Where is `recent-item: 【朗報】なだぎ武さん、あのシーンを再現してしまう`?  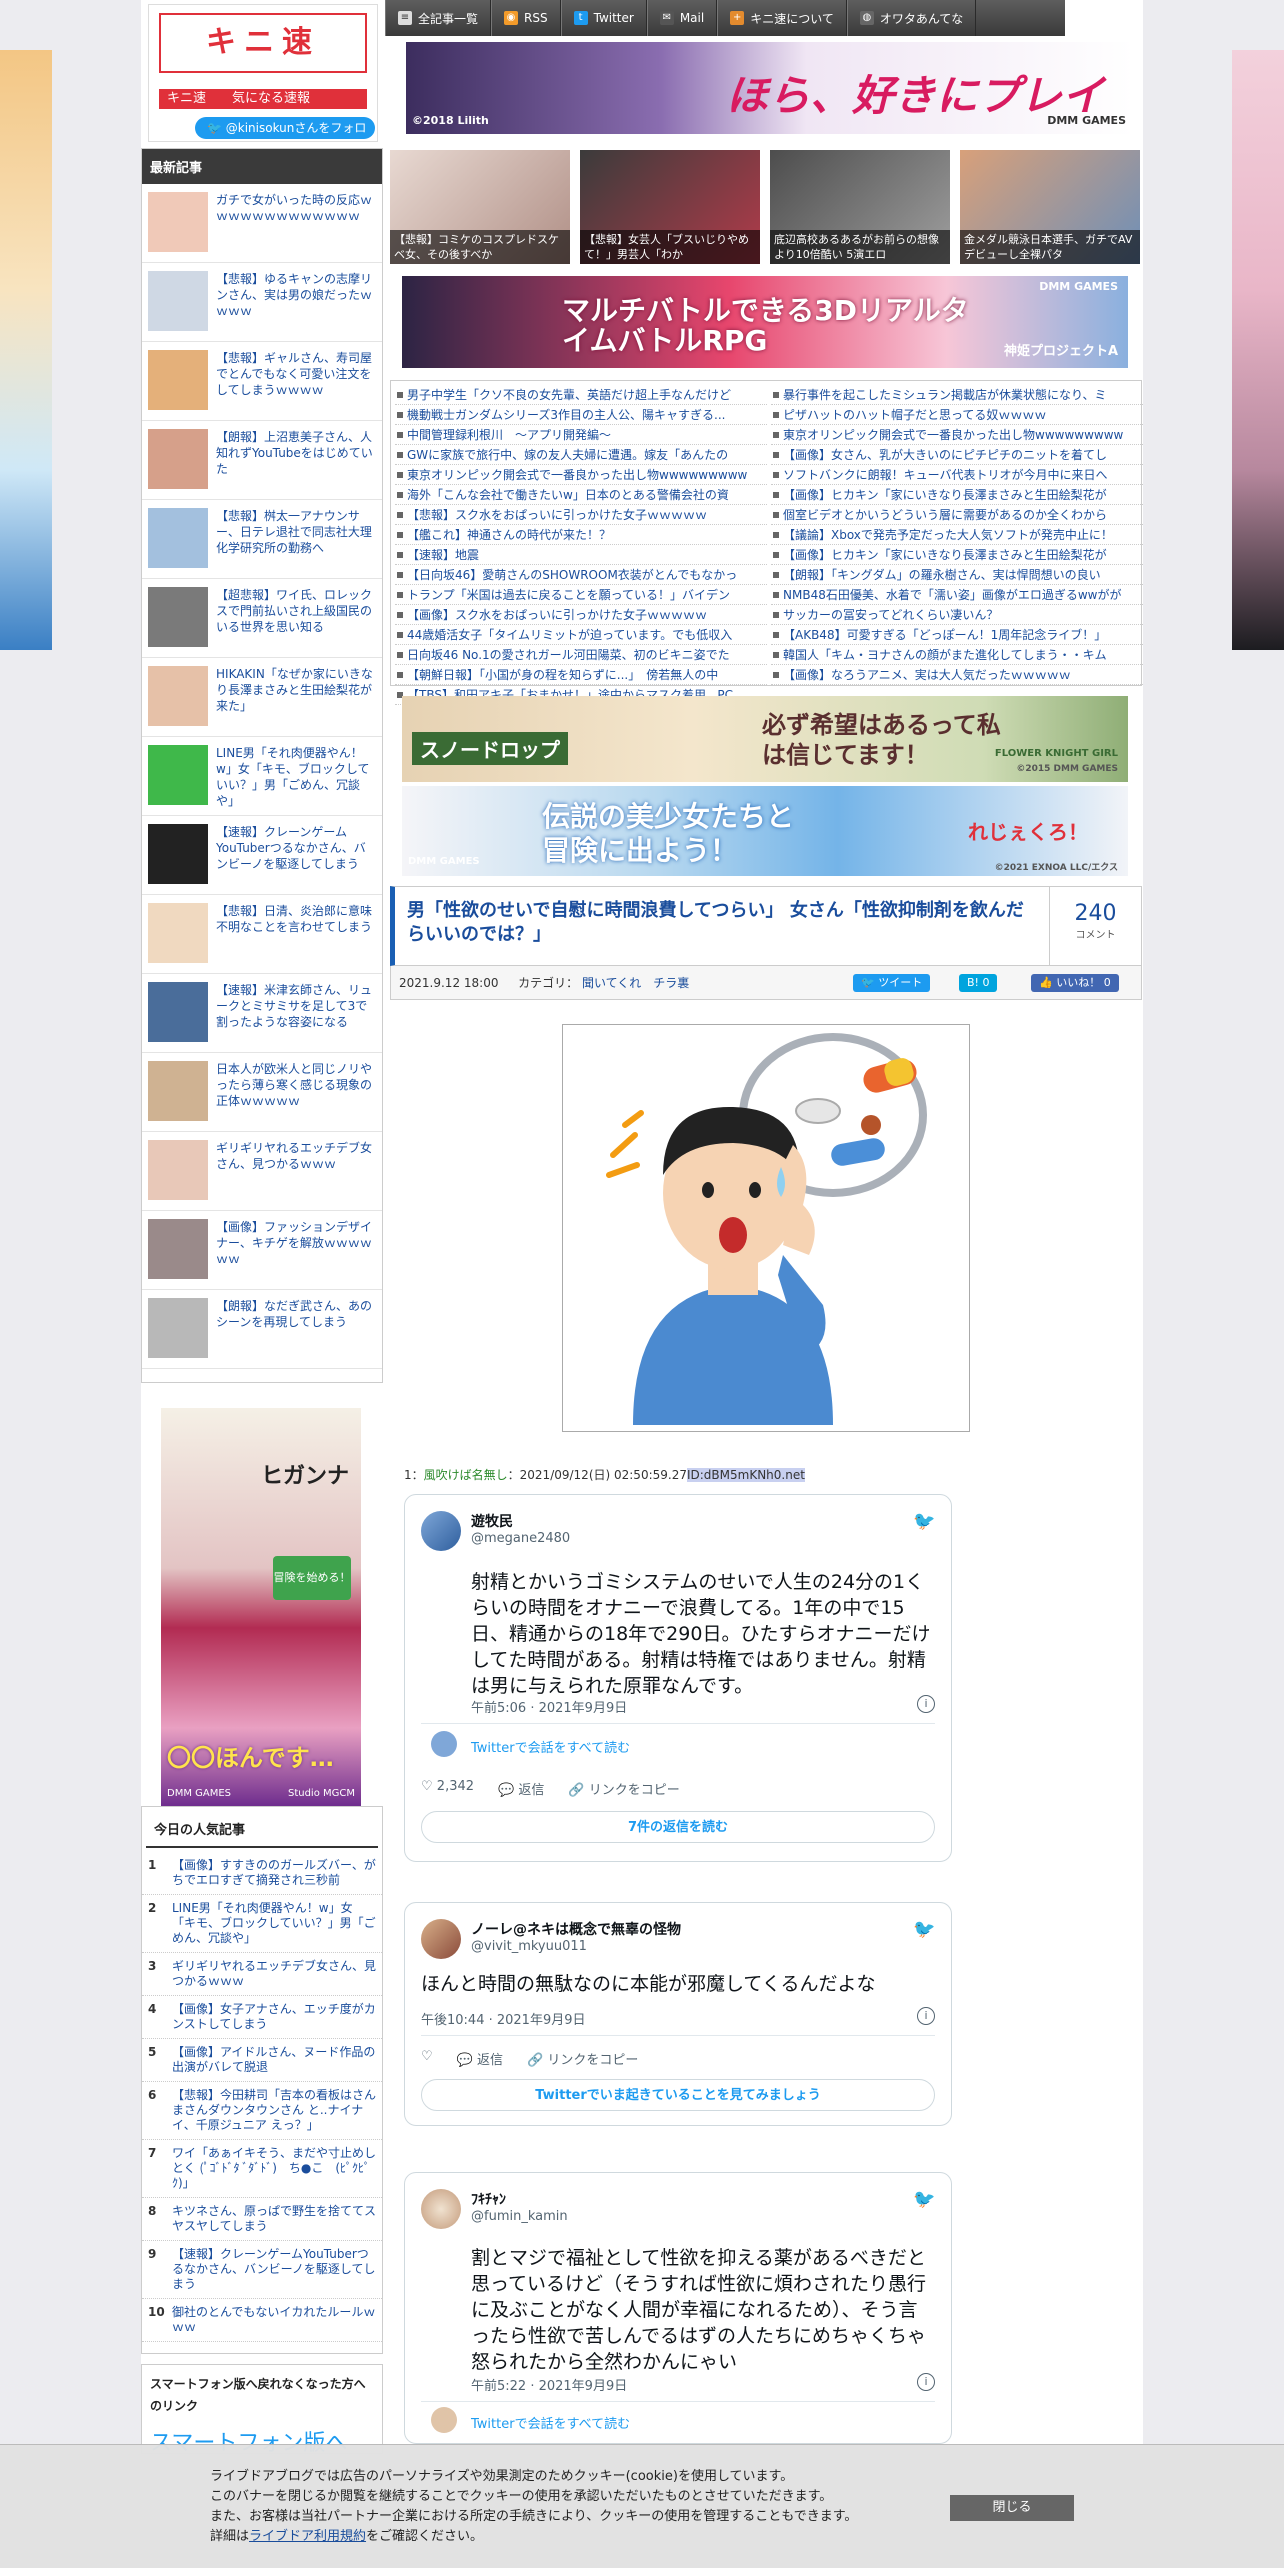 recent-item: 【朗報】なだぎ武さん、あのシーンを再現してしまう is located at coordinates (262, 1329).